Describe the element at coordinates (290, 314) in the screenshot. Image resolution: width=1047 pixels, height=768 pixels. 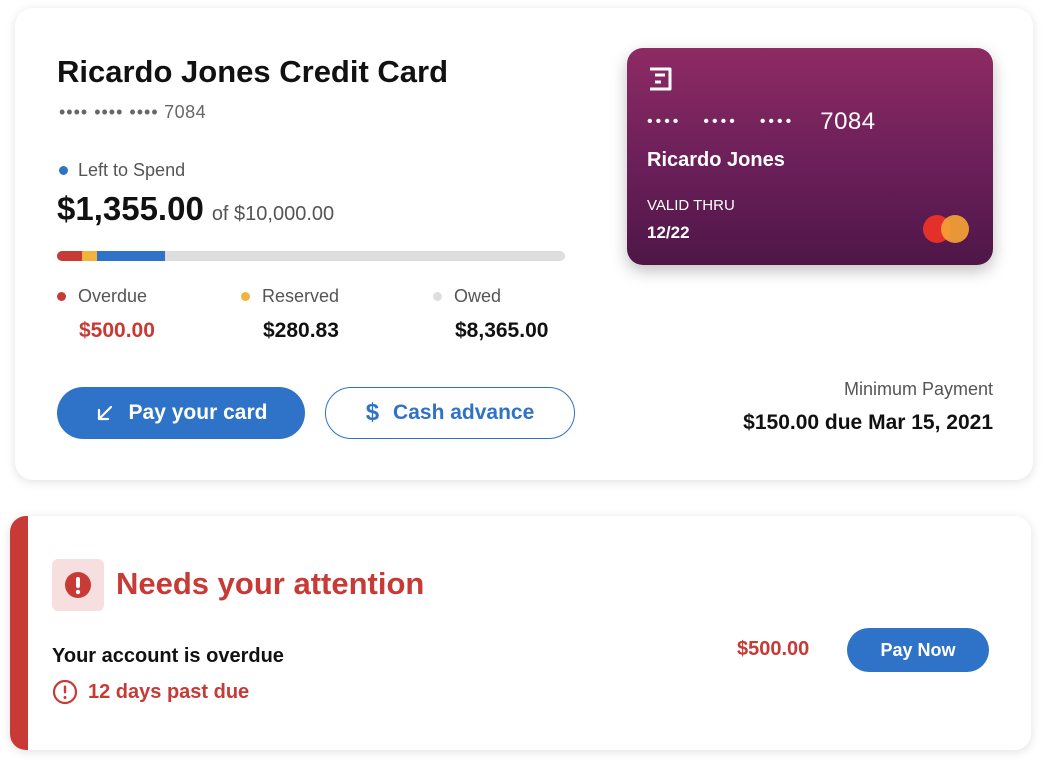
I see `legend-reserved: Reserved $280.83` at that location.